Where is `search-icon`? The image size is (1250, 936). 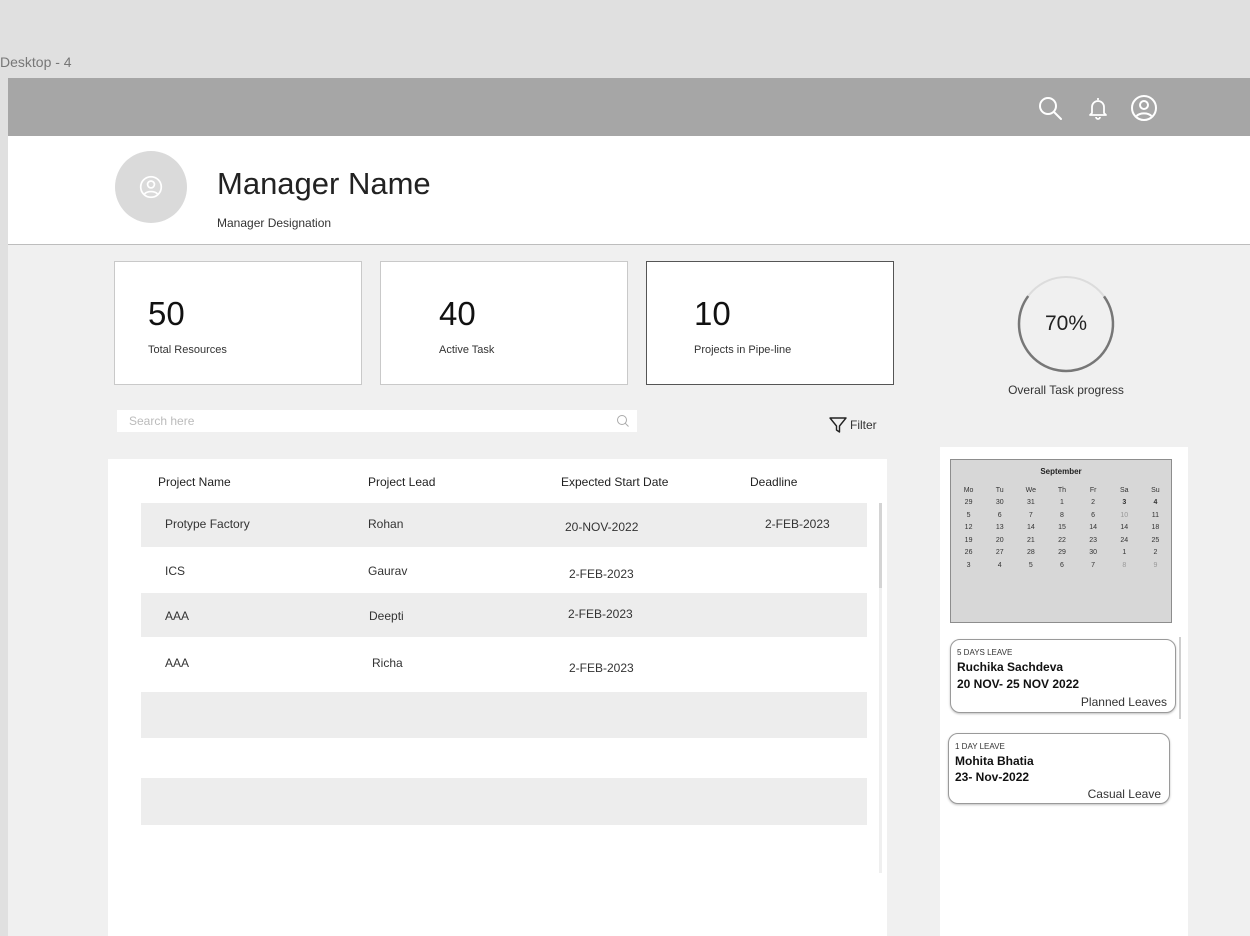 search-icon is located at coordinates (1050, 108).